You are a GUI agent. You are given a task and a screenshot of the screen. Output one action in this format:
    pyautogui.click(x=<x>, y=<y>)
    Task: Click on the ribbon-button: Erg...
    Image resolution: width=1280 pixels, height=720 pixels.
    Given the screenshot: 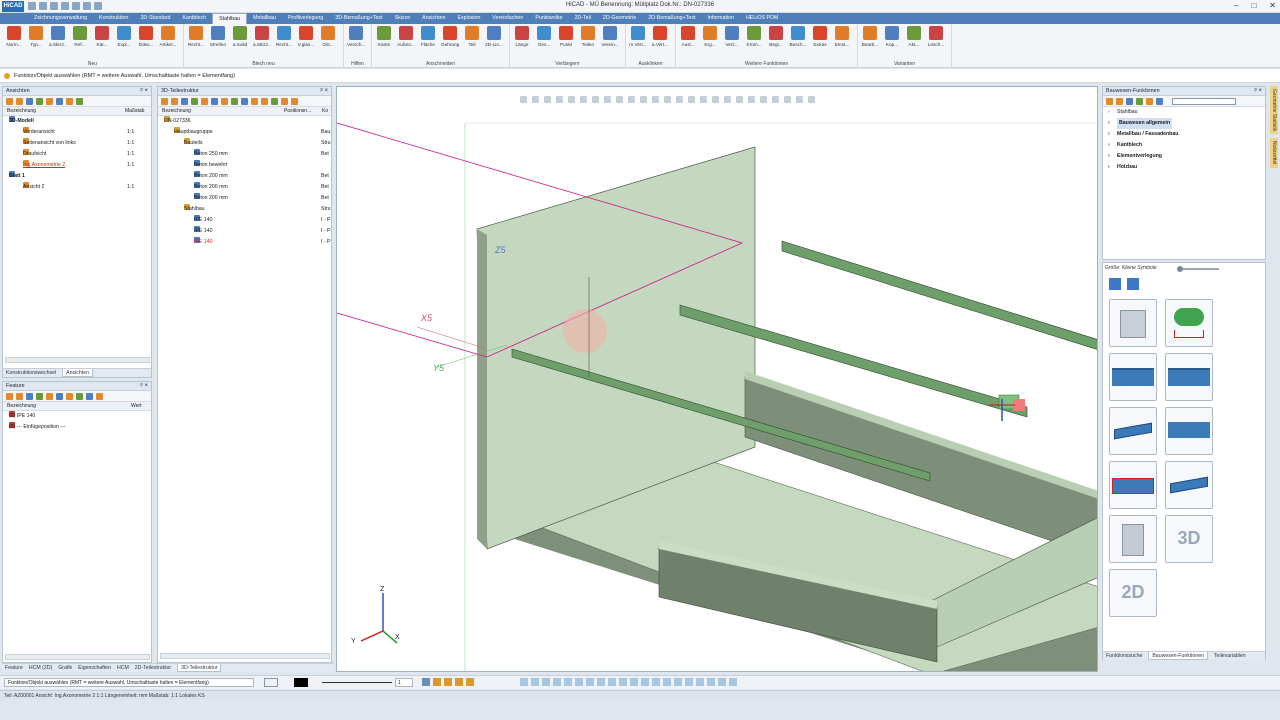 What is the action you would take?
    pyautogui.click(x=710, y=36)
    